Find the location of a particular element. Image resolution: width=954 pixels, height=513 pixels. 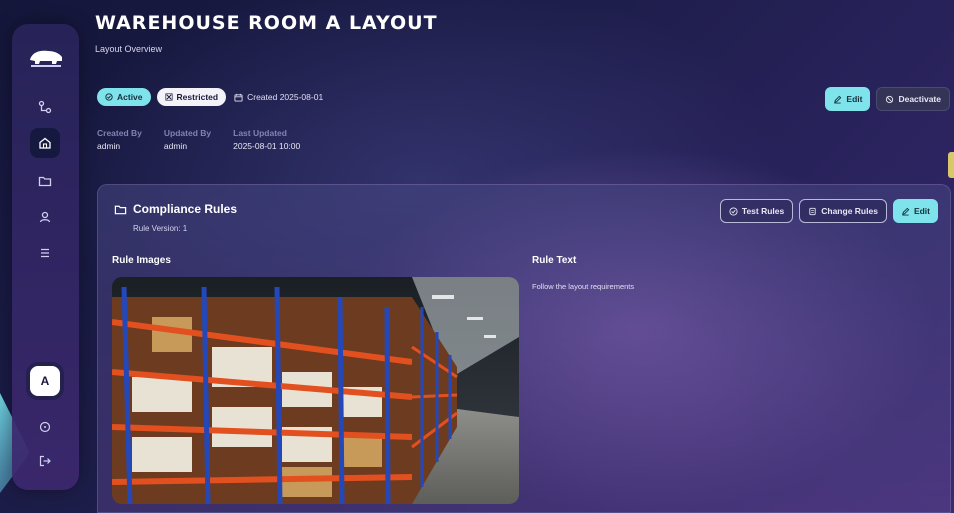

deactivate-button: Deactivate is located at coordinates (913, 99).